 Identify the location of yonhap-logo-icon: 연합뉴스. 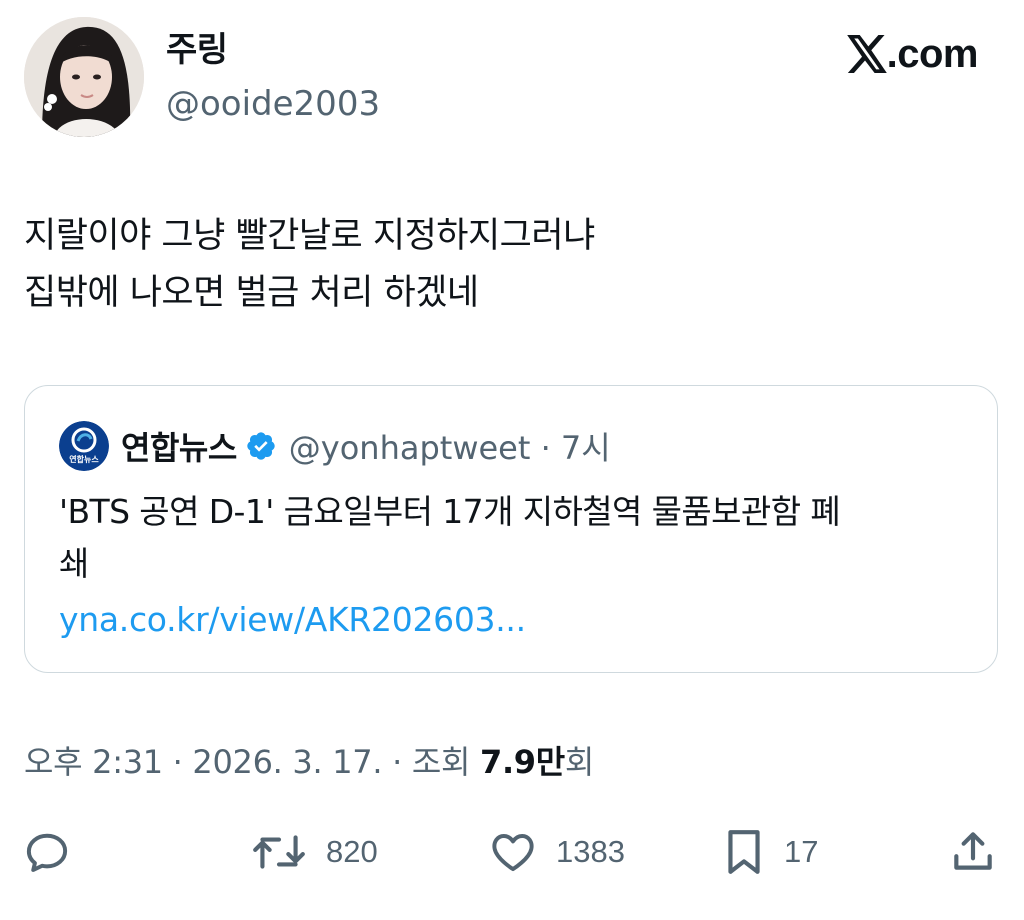
(84, 446).